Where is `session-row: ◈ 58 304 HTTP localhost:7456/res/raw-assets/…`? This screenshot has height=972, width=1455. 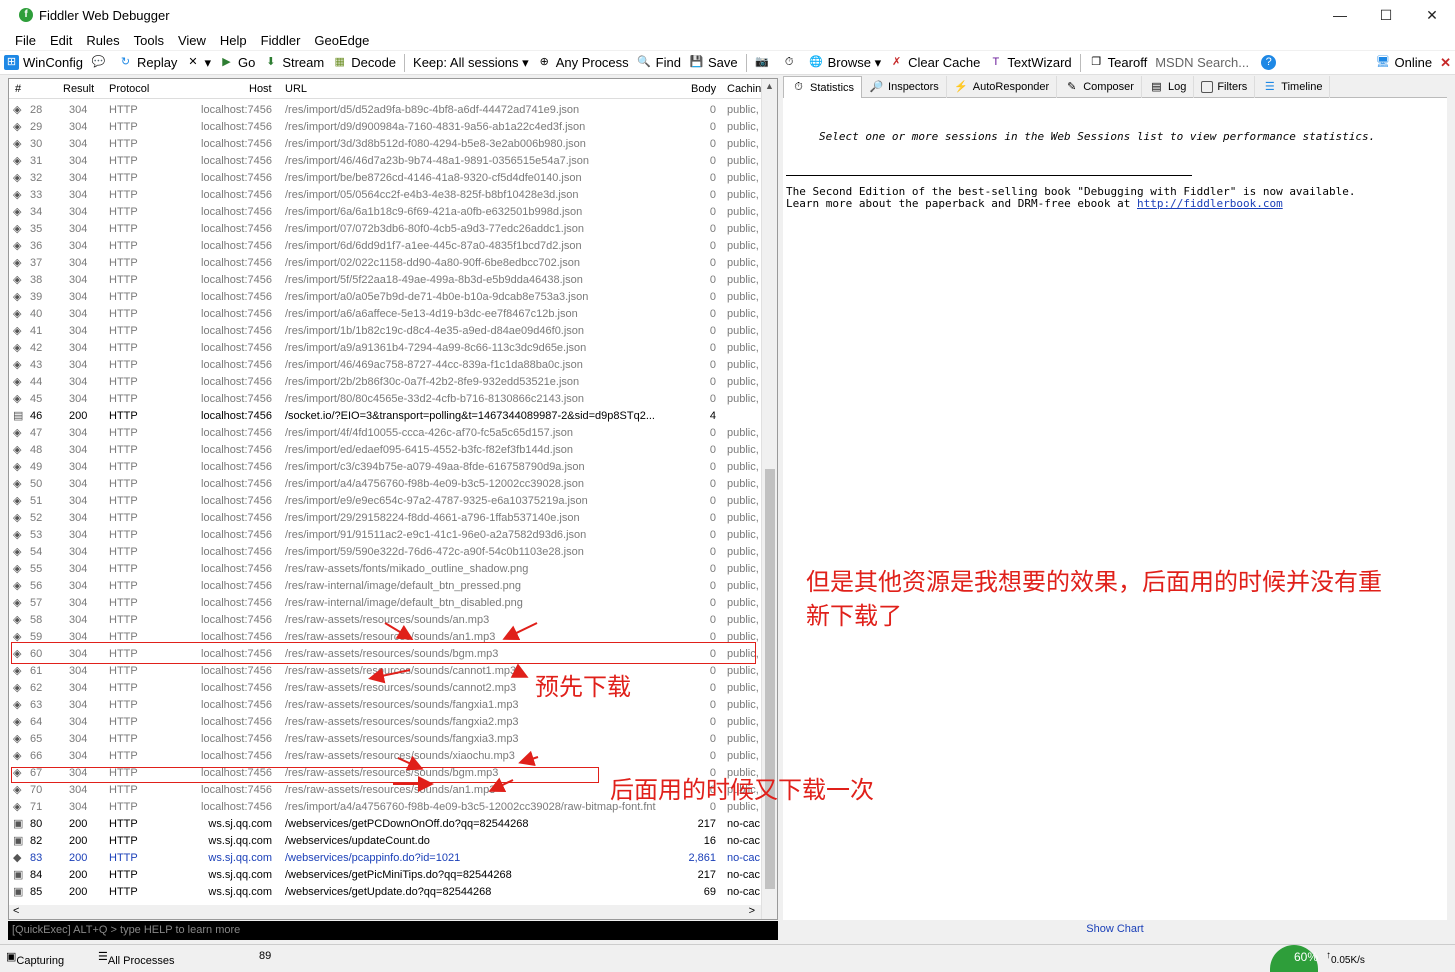 session-row: ◈ 58 304 HTTP localhost:7456/res/raw-assets/… is located at coordinates (385, 620).